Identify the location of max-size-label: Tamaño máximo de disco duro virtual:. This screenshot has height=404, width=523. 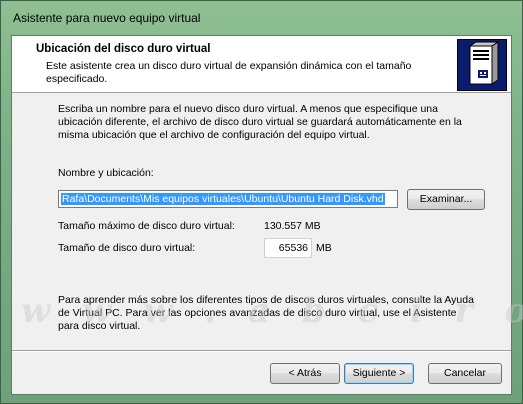
(146, 226).